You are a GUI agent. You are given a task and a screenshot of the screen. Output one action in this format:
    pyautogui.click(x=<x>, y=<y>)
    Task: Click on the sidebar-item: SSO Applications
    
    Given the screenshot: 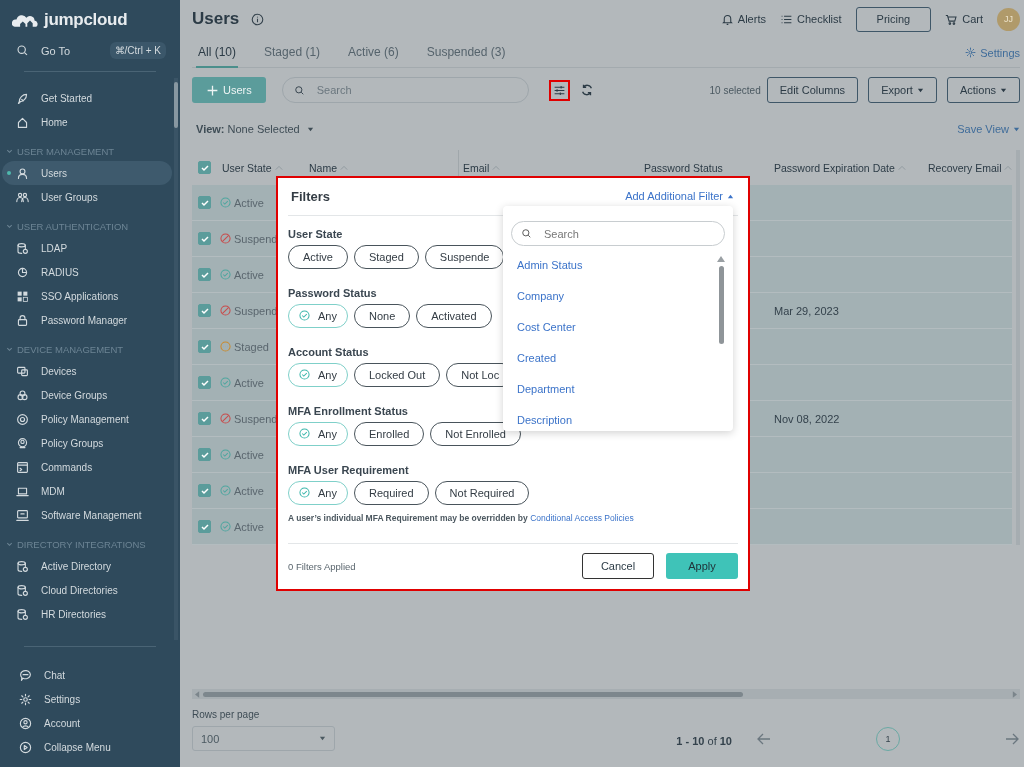 What is the action you would take?
    pyautogui.click(x=87, y=296)
    